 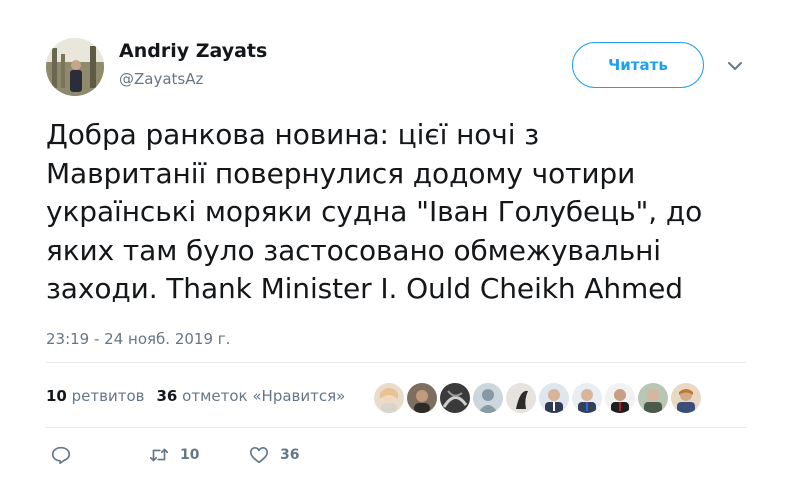 I want to click on author-handle: @ZayatsAz, so click(x=161, y=79).